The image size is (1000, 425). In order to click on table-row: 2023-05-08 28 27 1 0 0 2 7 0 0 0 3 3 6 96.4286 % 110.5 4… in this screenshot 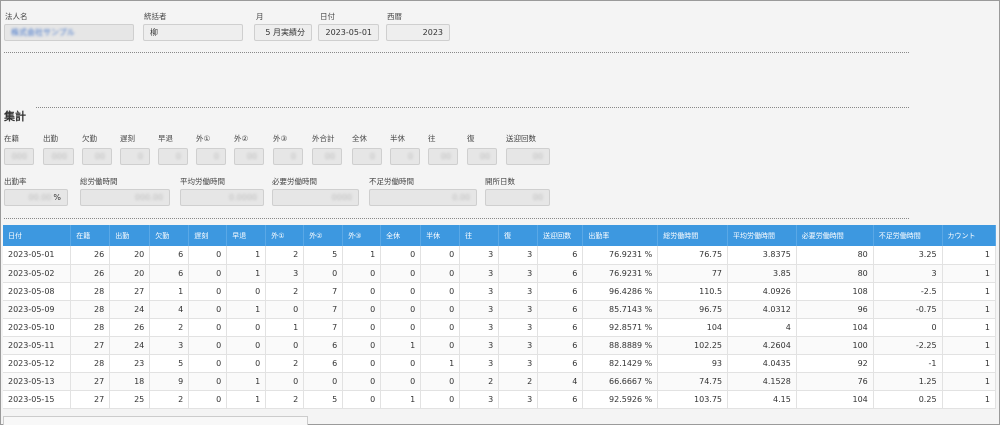, I will do `click(500, 291)`.